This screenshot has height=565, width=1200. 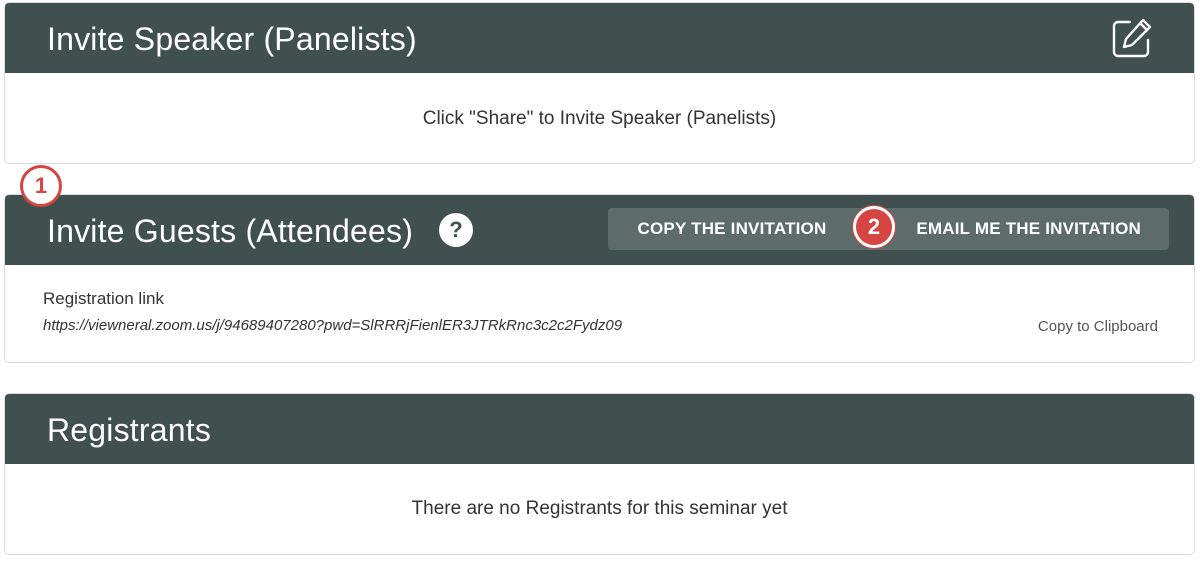 I want to click on step-2-marker: 2, so click(x=874, y=227).